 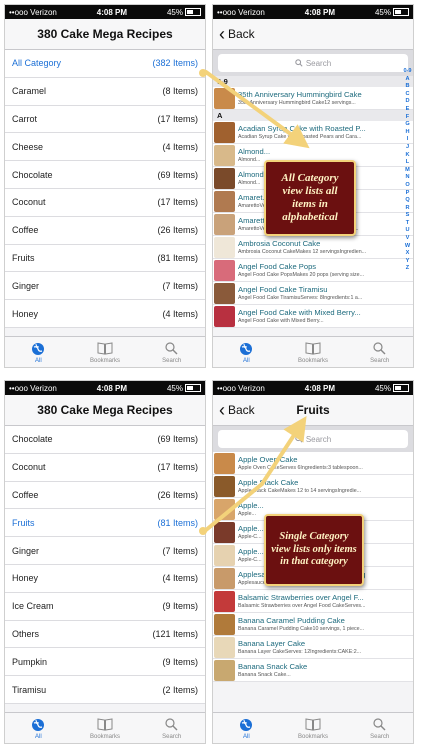 What do you see at coordinates (33, 606) in the screenshot?
I see `category-name: Ice Cream` at bounding box center [33, 606].